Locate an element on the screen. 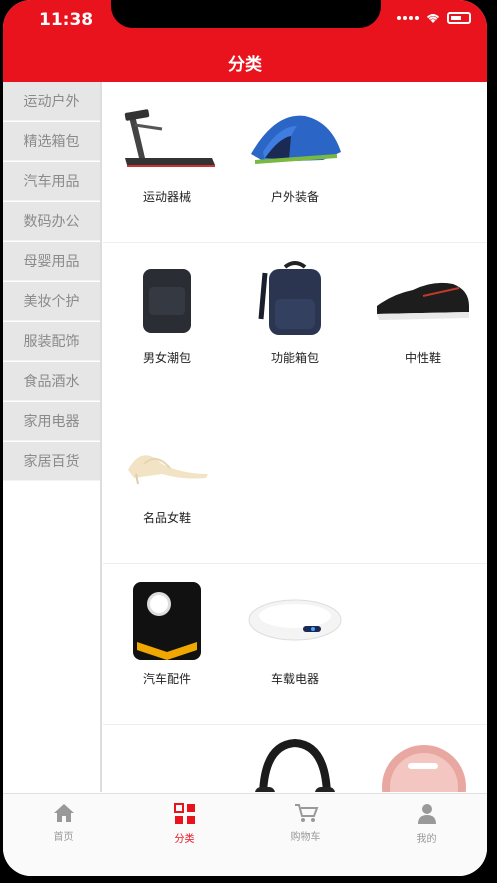  bag-icon is located at coordinates (167, 299).